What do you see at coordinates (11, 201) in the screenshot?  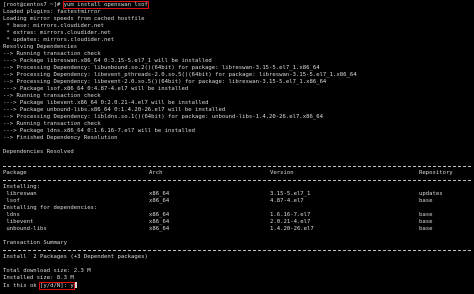 I see `cell-package: lsof` at bounding box center [11, 201].